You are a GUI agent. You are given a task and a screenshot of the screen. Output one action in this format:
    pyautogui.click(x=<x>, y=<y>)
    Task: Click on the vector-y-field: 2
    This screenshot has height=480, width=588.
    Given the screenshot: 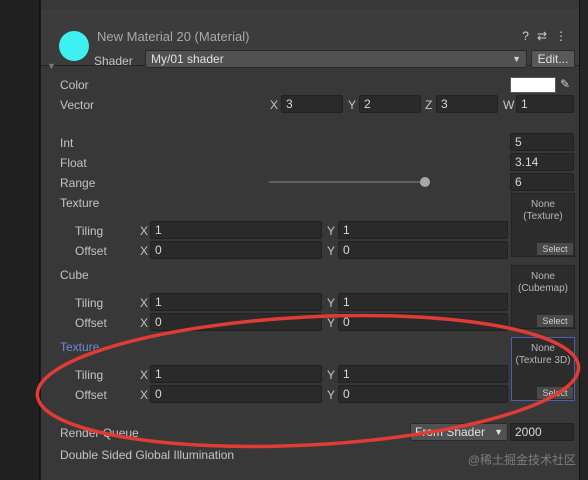 What is the action you would take?
    pyautogui.click(x=390, y=104)
    